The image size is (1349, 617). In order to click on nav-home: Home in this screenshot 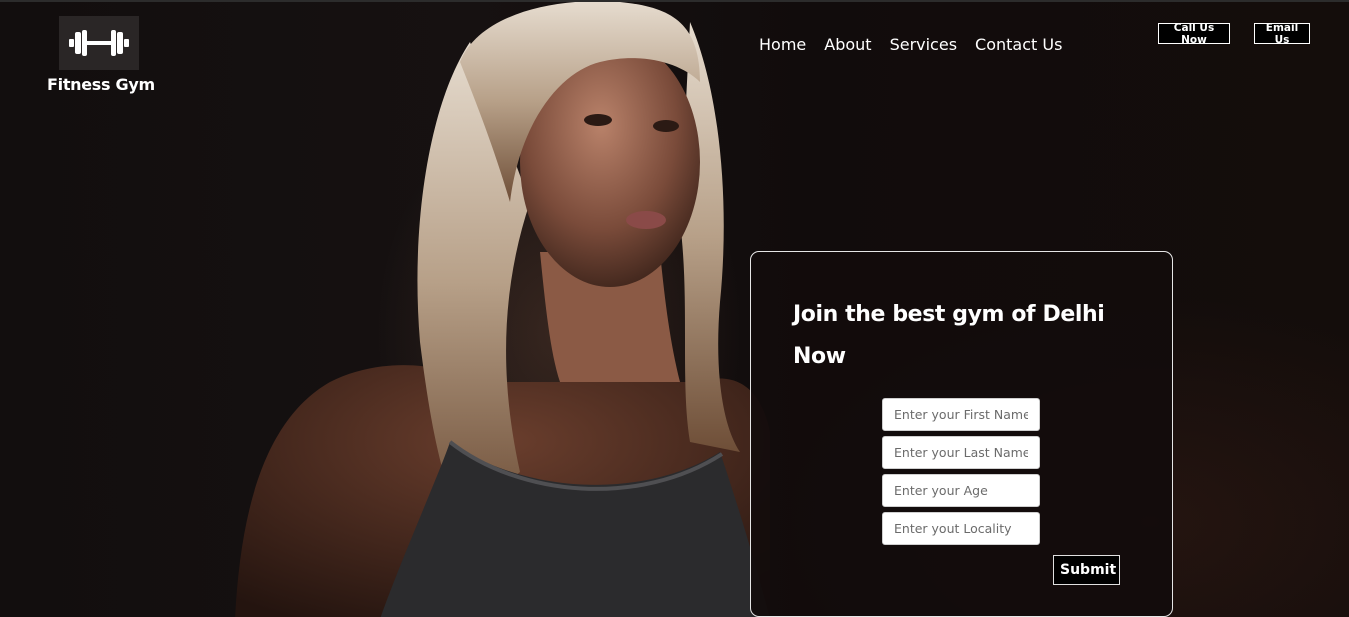, I will do `click(782, 44)`.